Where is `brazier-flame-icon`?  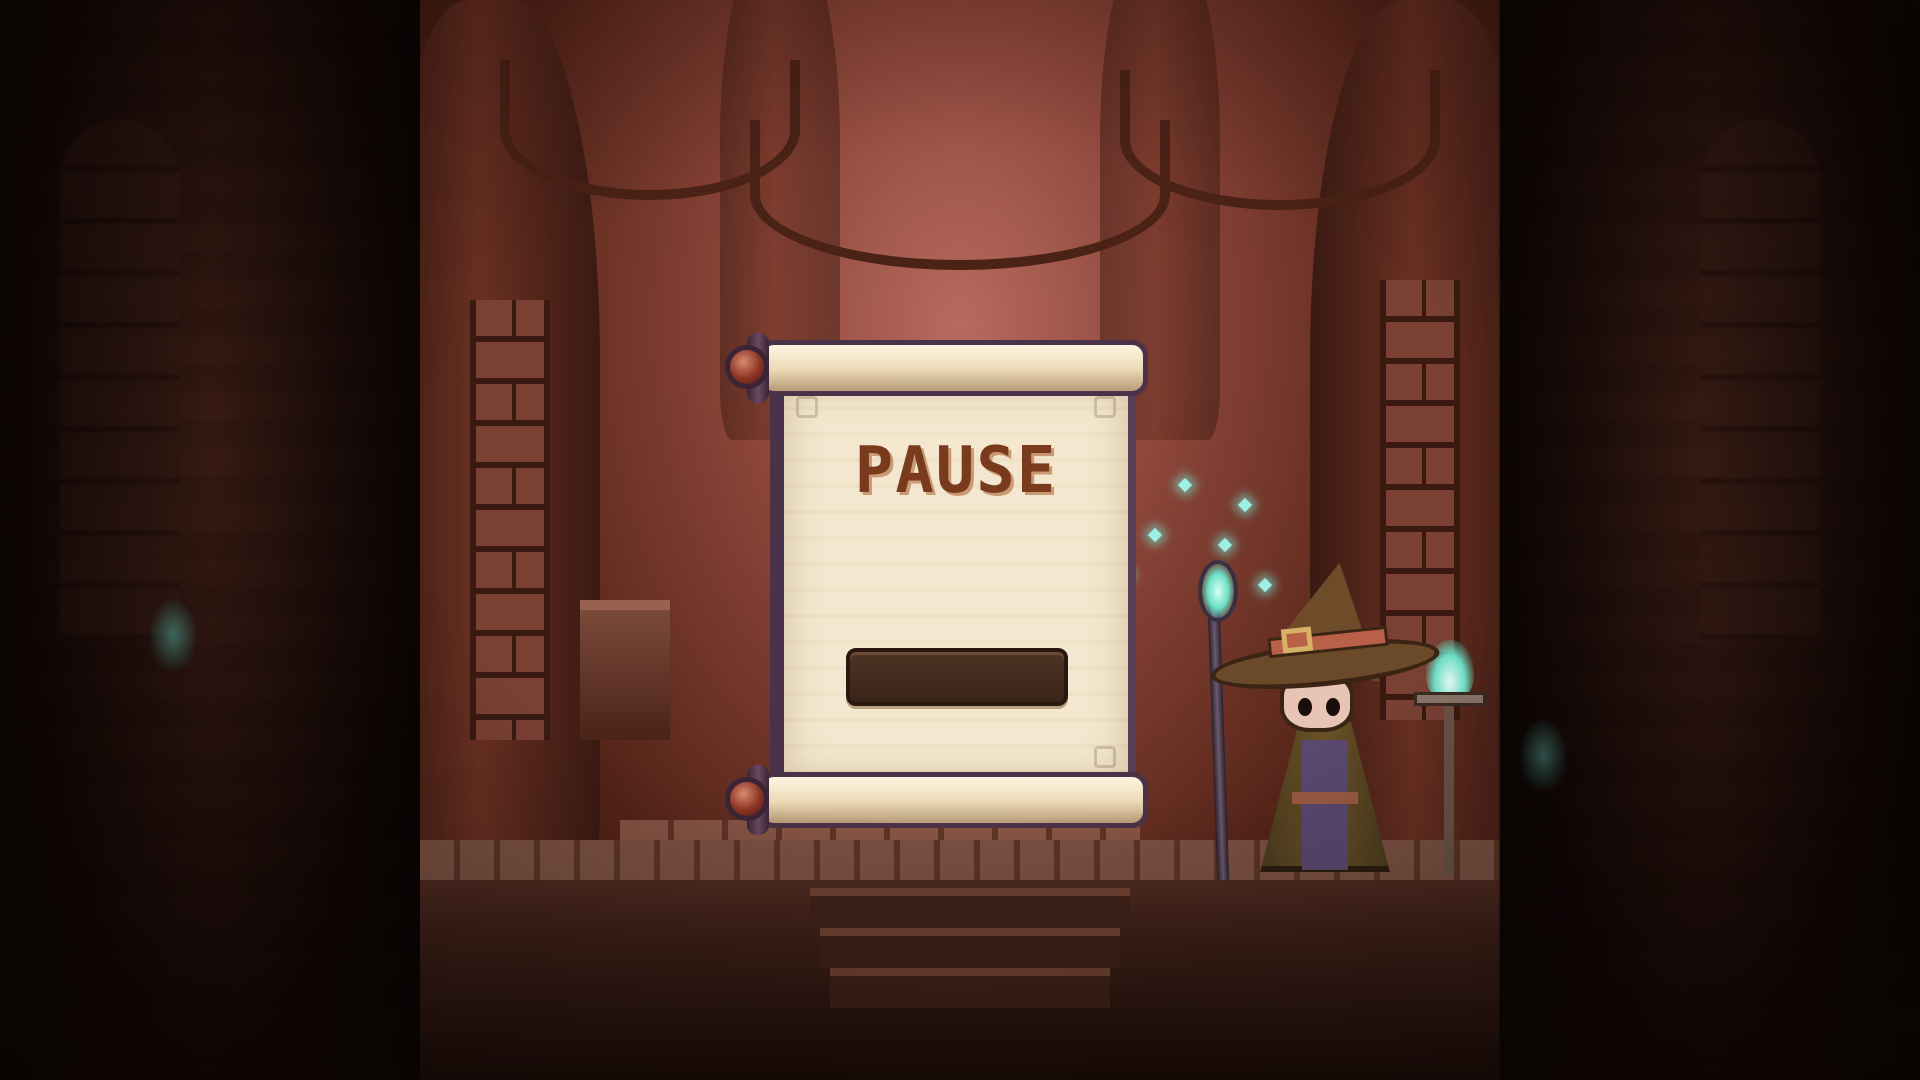
brazier-flame-icon is located at coordinates (1450, 760).